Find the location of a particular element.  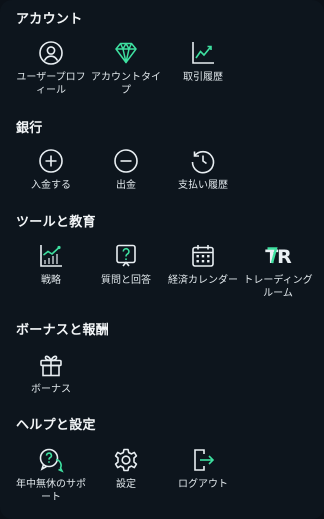

support-chat-icon is located at coordinates (51, 460).